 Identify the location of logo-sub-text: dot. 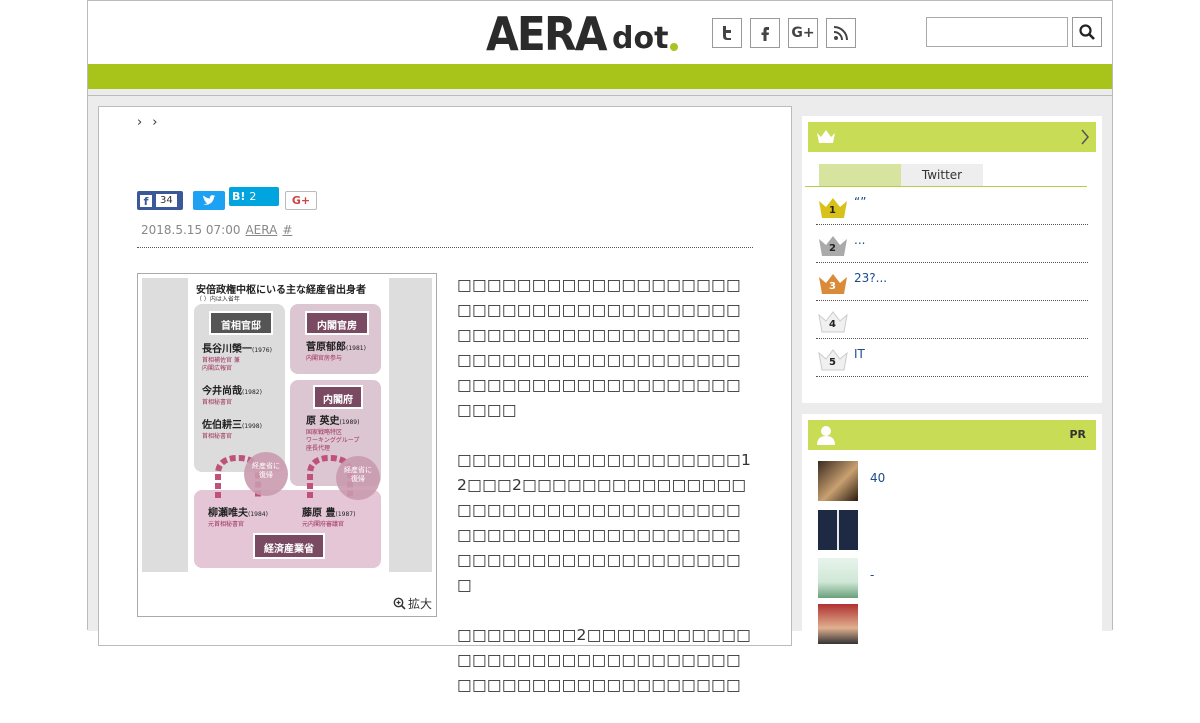
(640, 38).